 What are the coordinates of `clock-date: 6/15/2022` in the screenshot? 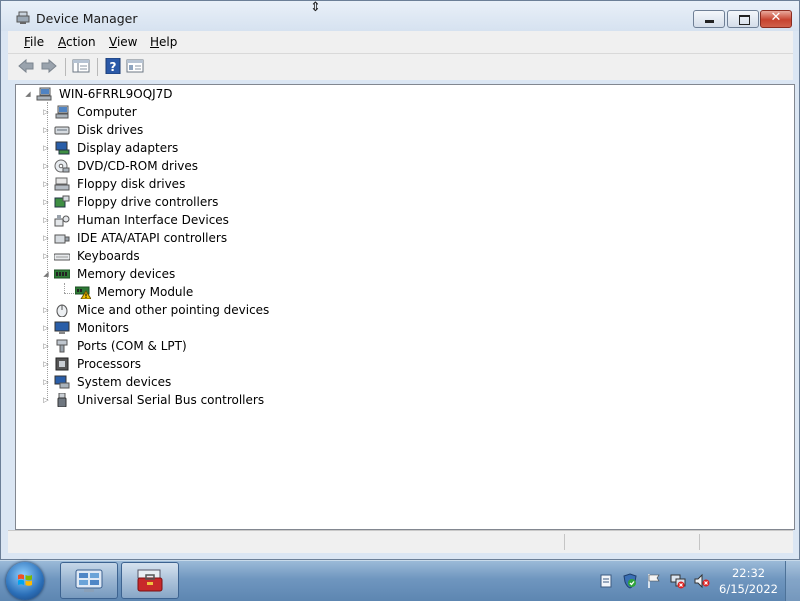 It's located at (748, 589).